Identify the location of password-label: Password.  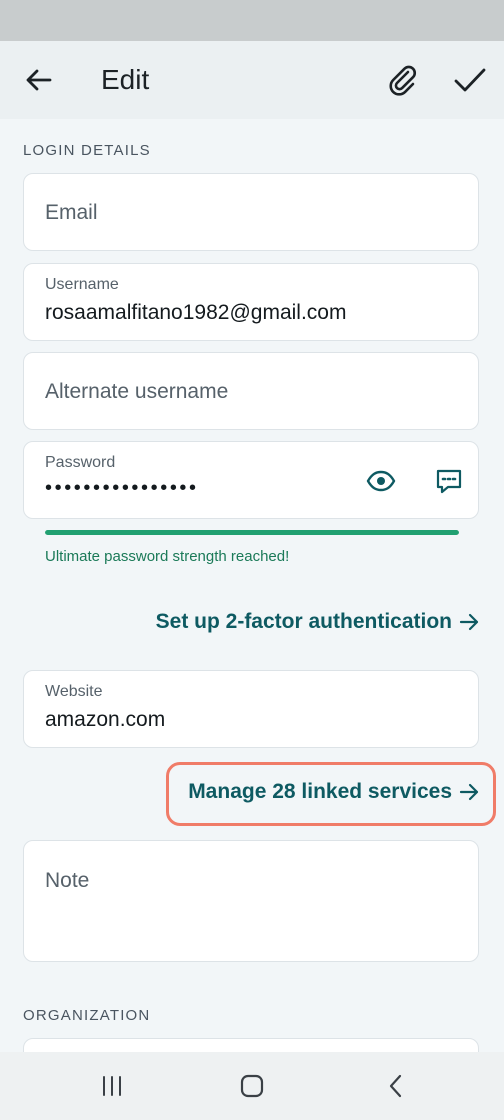
(80, 462).